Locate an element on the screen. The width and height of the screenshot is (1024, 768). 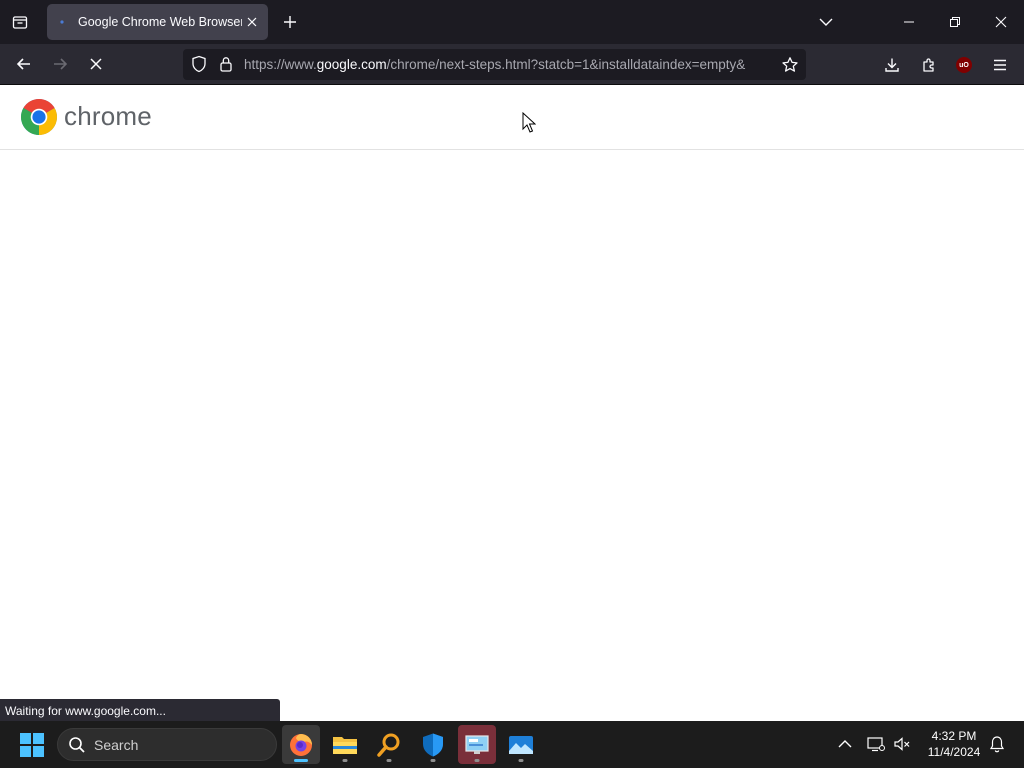
restore-icon is located at coordinates (955, 22).